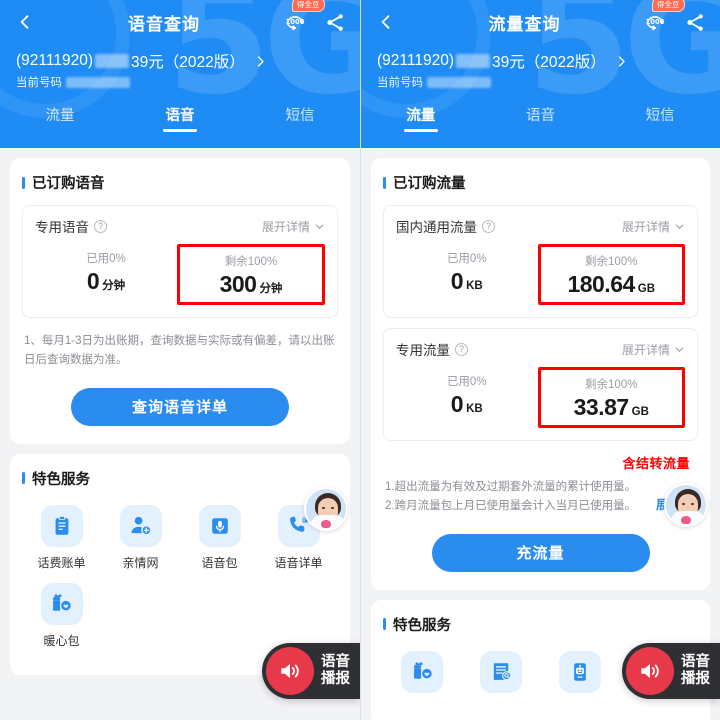 The width and height of the screenshot is (720, 720). I want to click on query-voice-detail-button: 查询语音详单, so click(180, 406).